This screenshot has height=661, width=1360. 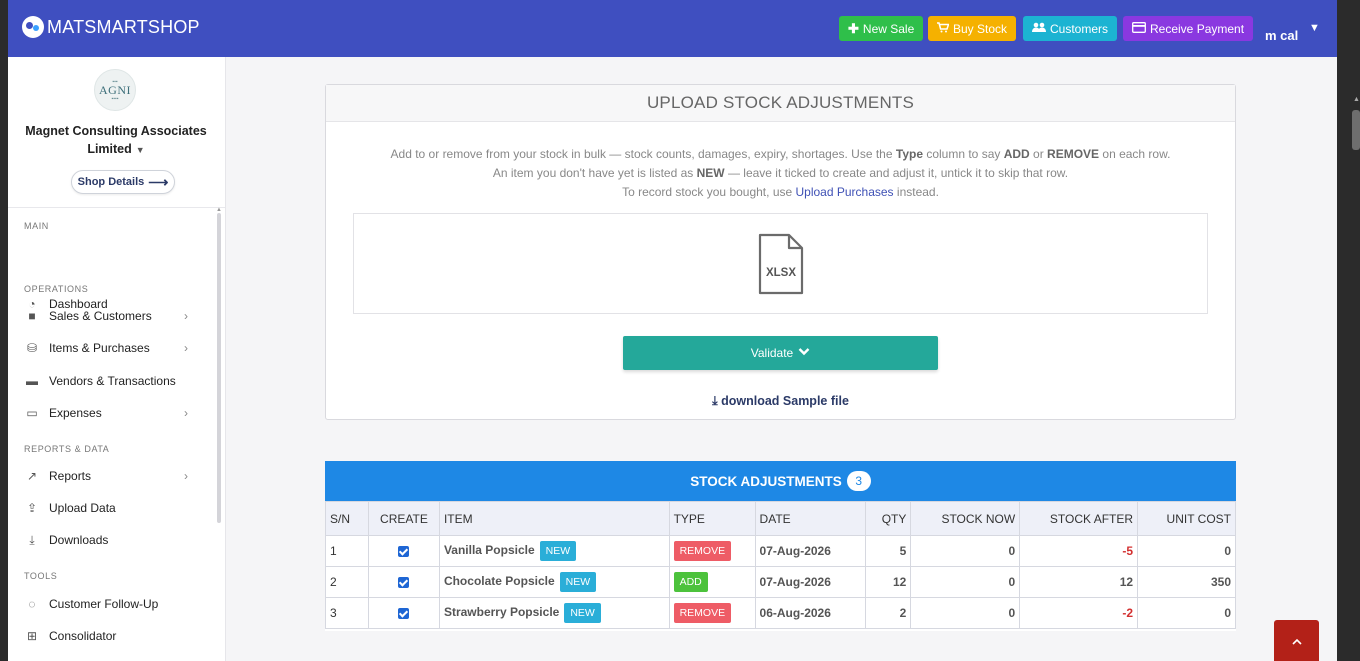 I want to click on sidebar-item-downloads: ⤓ Downloads, so click(x=114, y=540).